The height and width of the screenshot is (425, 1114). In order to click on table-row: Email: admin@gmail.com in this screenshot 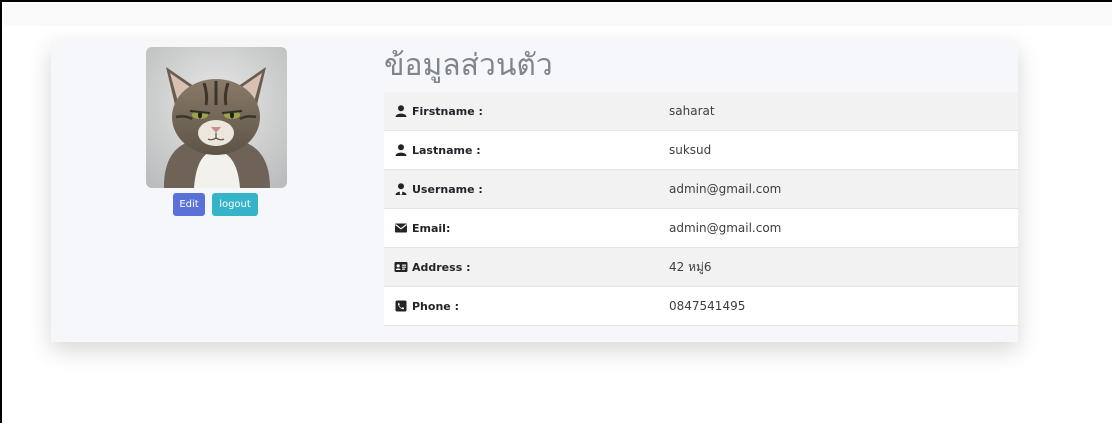, I will do `click(701, 228)`.